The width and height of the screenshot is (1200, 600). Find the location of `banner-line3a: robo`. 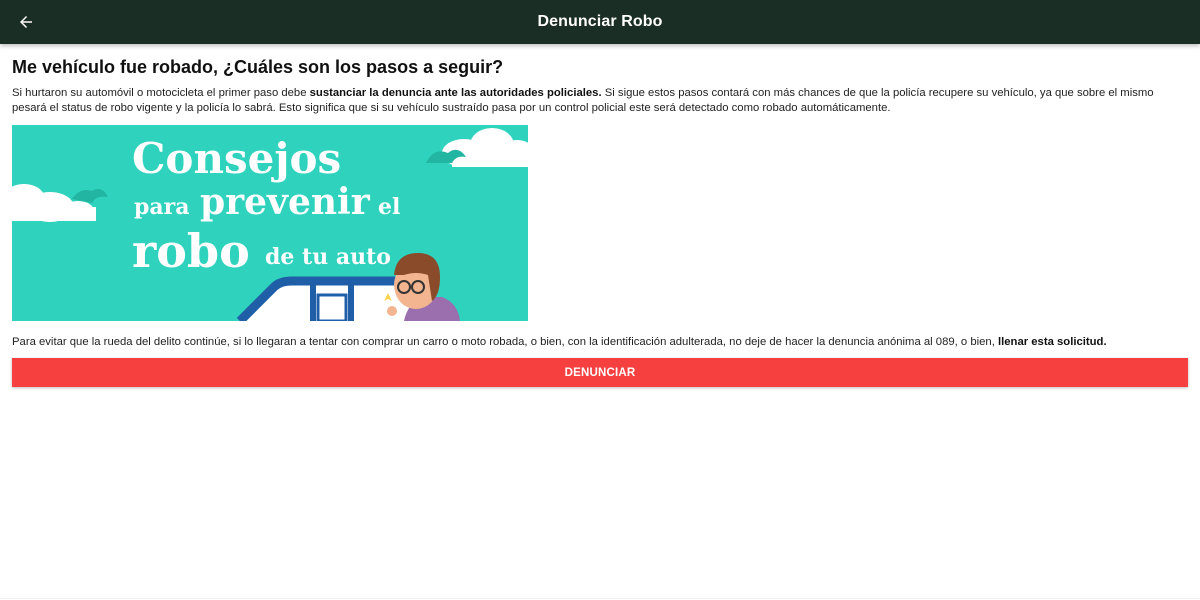

banner-line3a: robo is located at coordinates (191, 251).